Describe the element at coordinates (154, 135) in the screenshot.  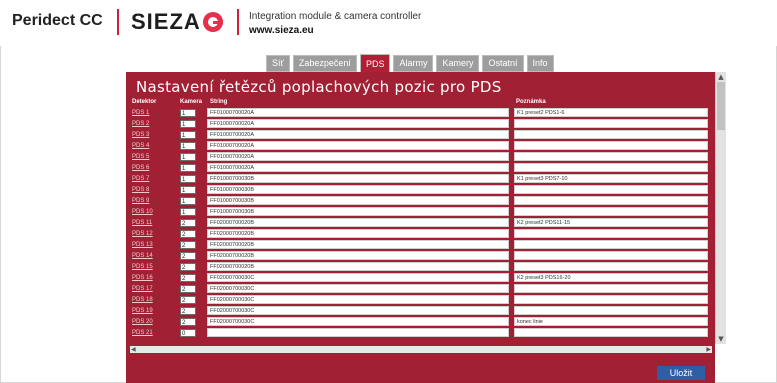
I see `detector-link: PDS 3` at that location.